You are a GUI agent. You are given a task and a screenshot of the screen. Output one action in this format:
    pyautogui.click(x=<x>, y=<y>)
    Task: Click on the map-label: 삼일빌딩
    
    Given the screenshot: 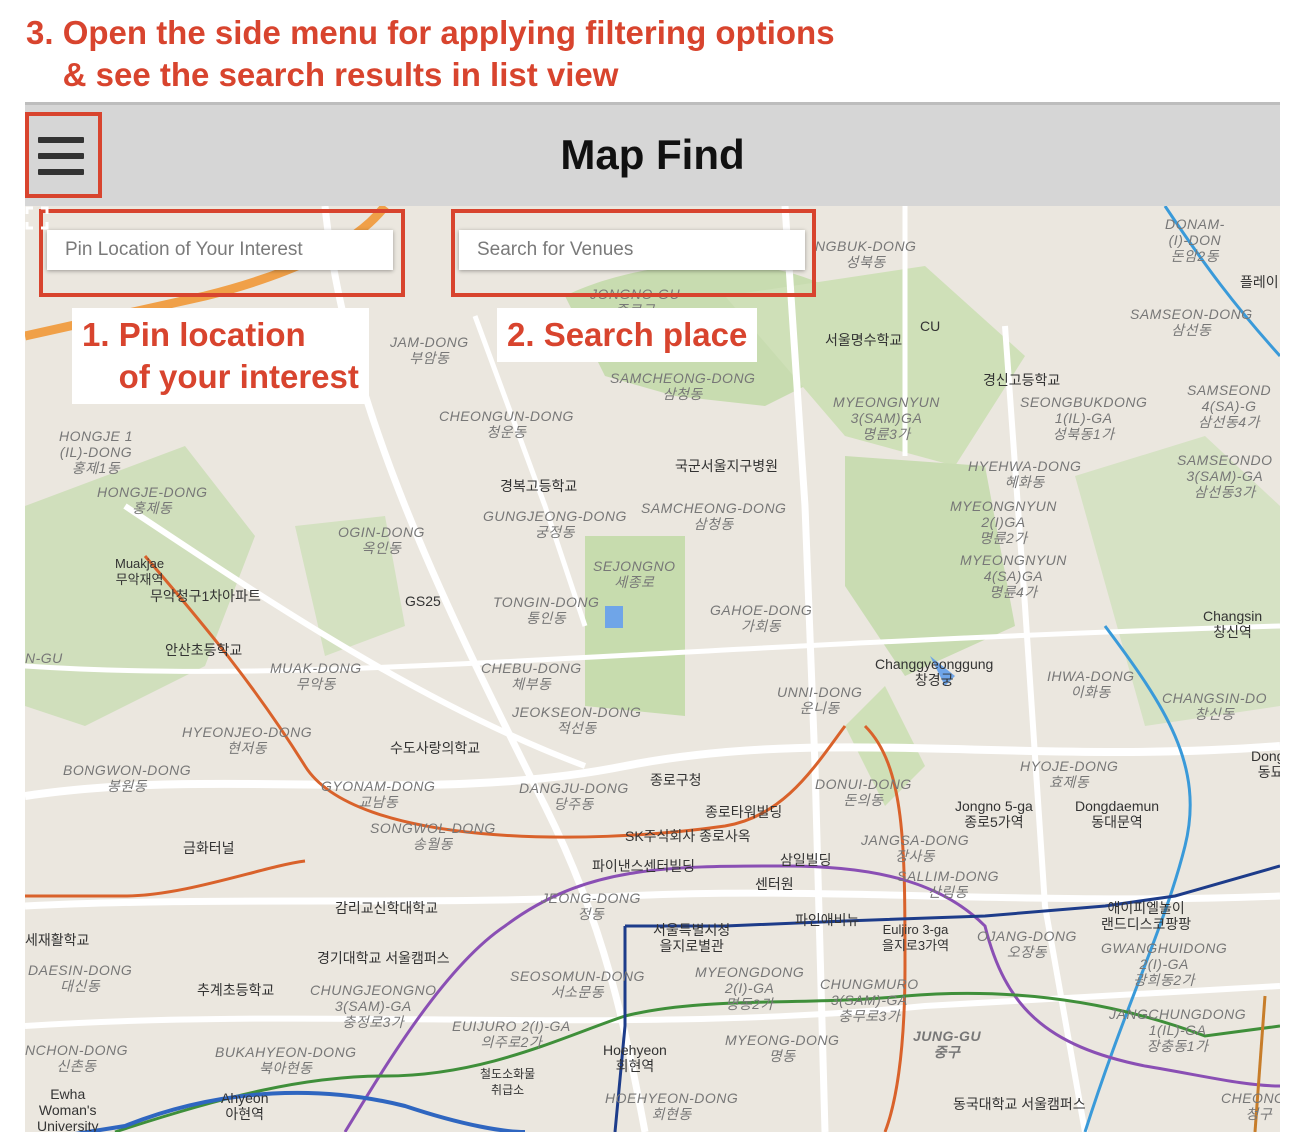 What is the action you would take?
    pyautogui.click(x=806, y=860)
    